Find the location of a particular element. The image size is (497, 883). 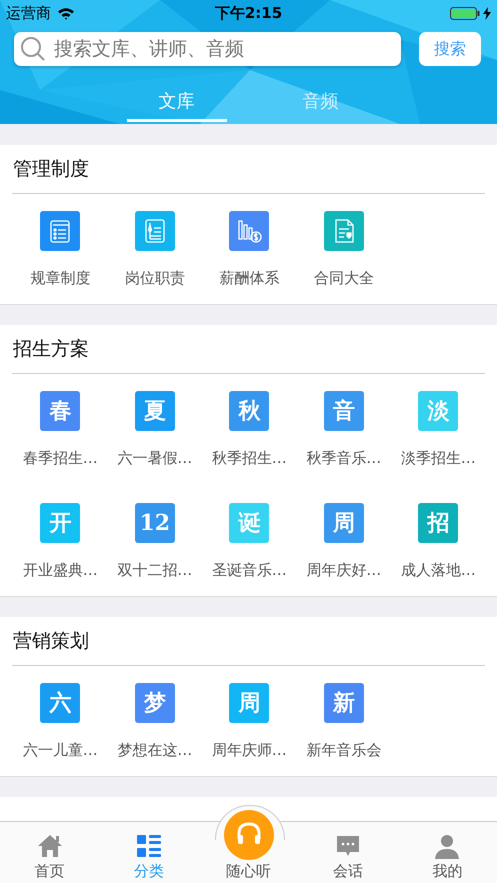

tab-label: 随心听 is located at coordinates (249, 871).